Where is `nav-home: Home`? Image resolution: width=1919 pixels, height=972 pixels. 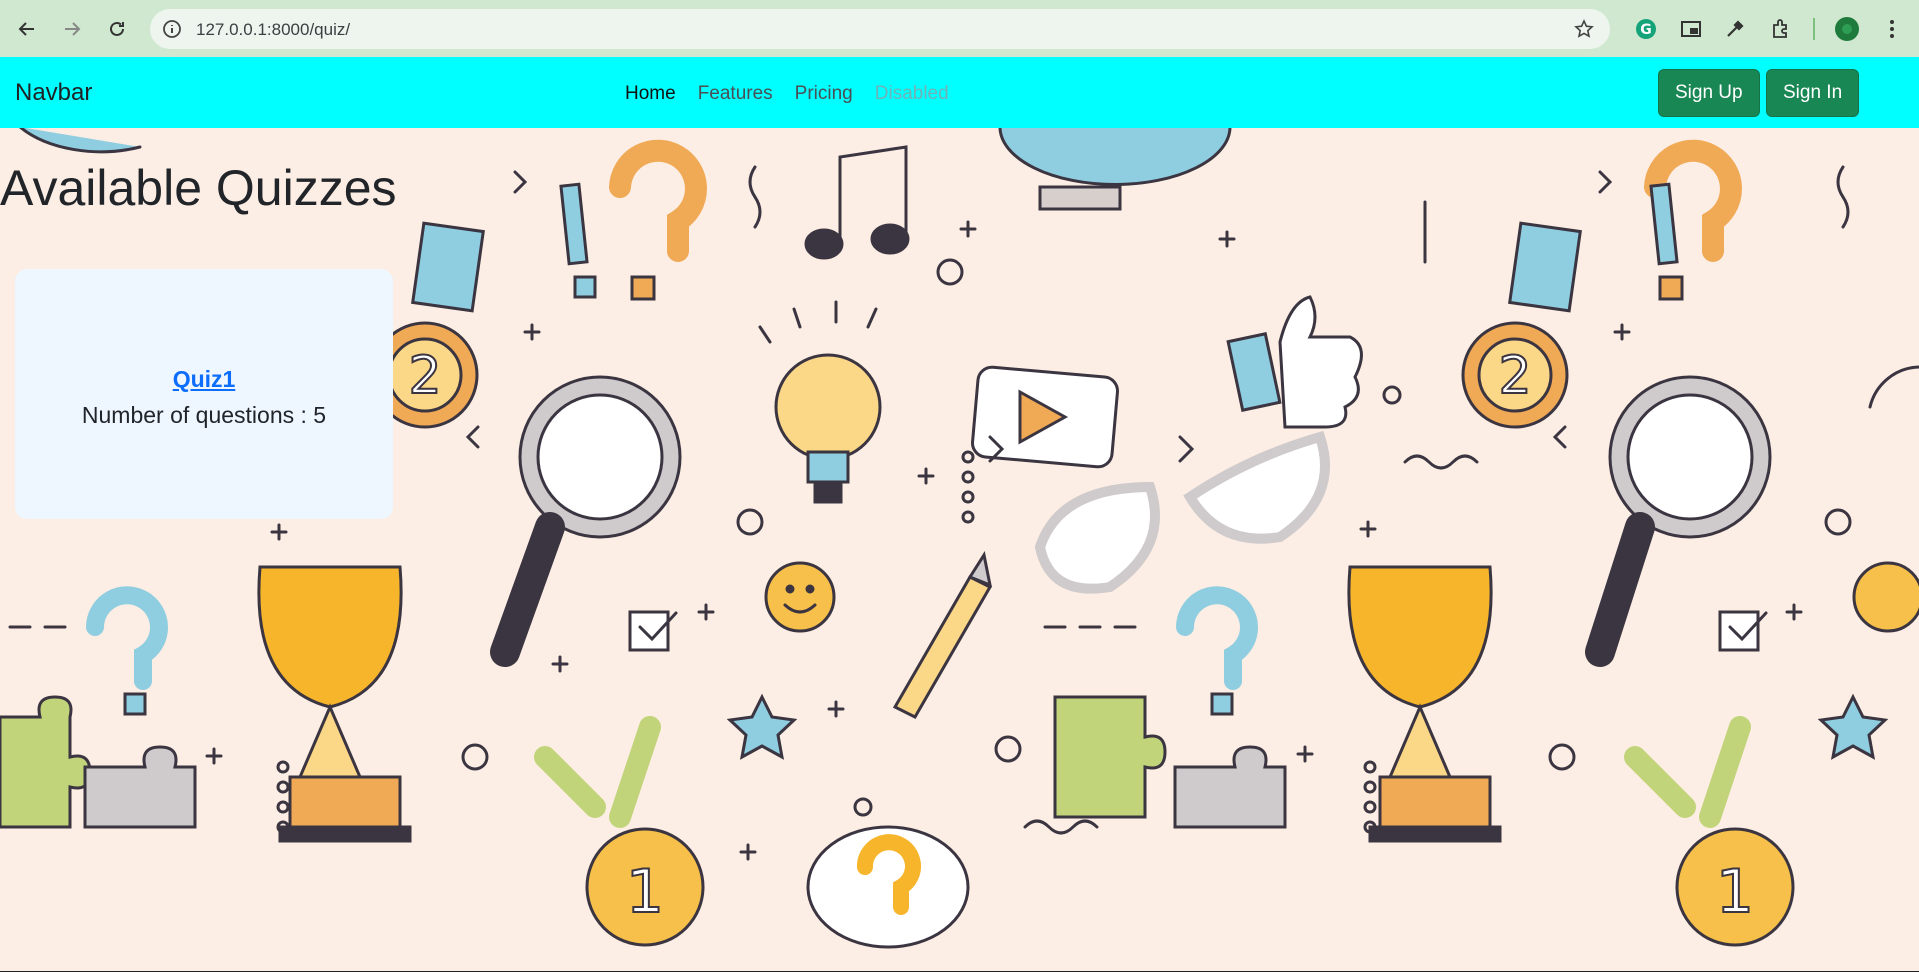
nav-home: Home is located at coordinates (650, 94).